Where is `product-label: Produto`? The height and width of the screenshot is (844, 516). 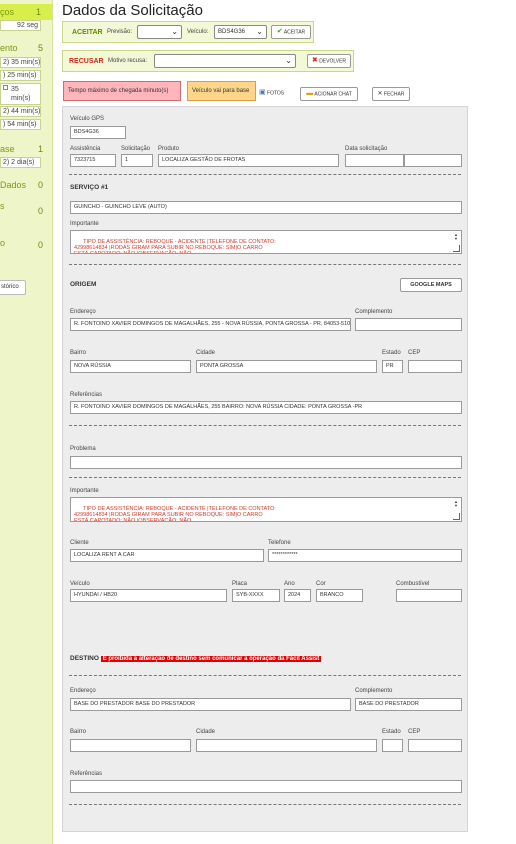
product-label: Produto is located at coordinates (169, 149).